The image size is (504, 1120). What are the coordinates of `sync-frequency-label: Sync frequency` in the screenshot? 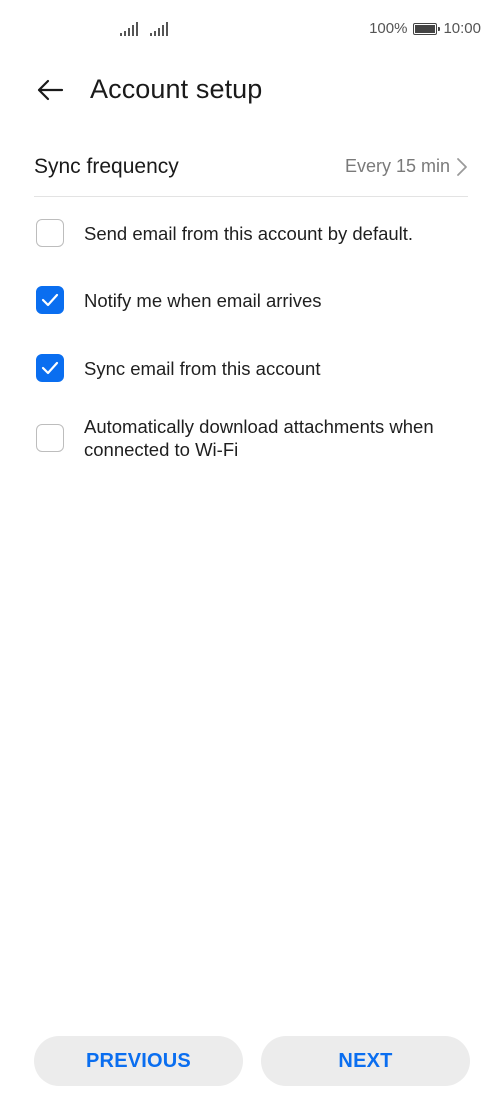 It's located at (106, 166).